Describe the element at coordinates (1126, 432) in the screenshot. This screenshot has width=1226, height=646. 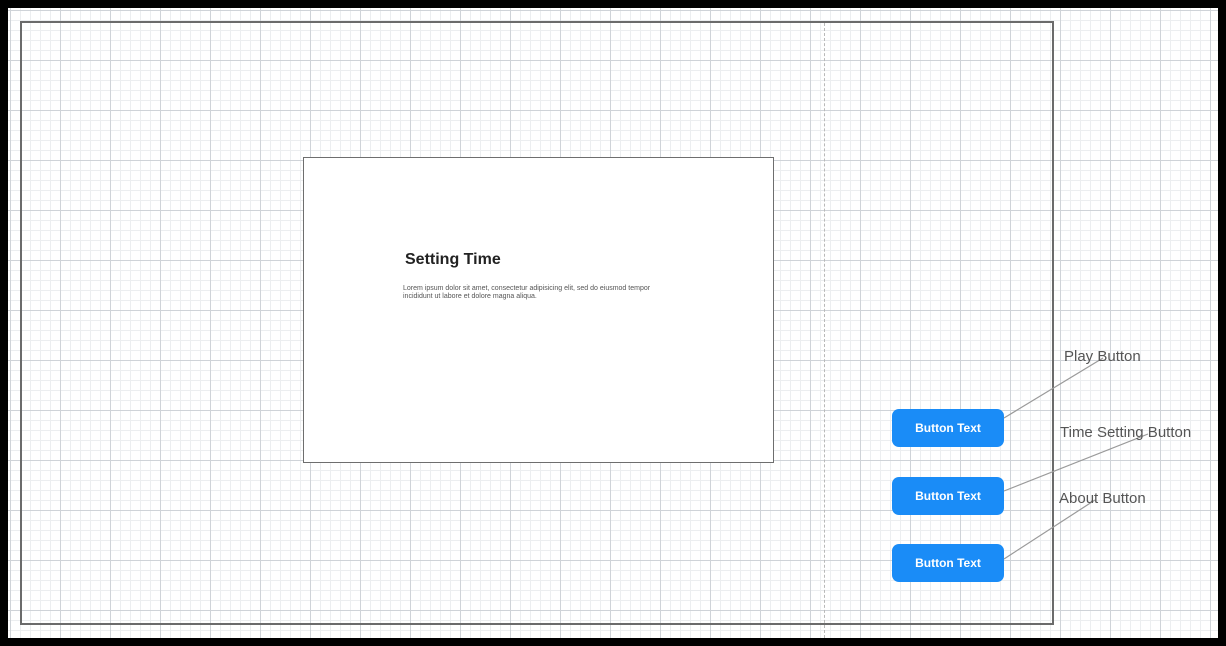
I see `time-setting-button-callout: Time Setting Button` at that location.